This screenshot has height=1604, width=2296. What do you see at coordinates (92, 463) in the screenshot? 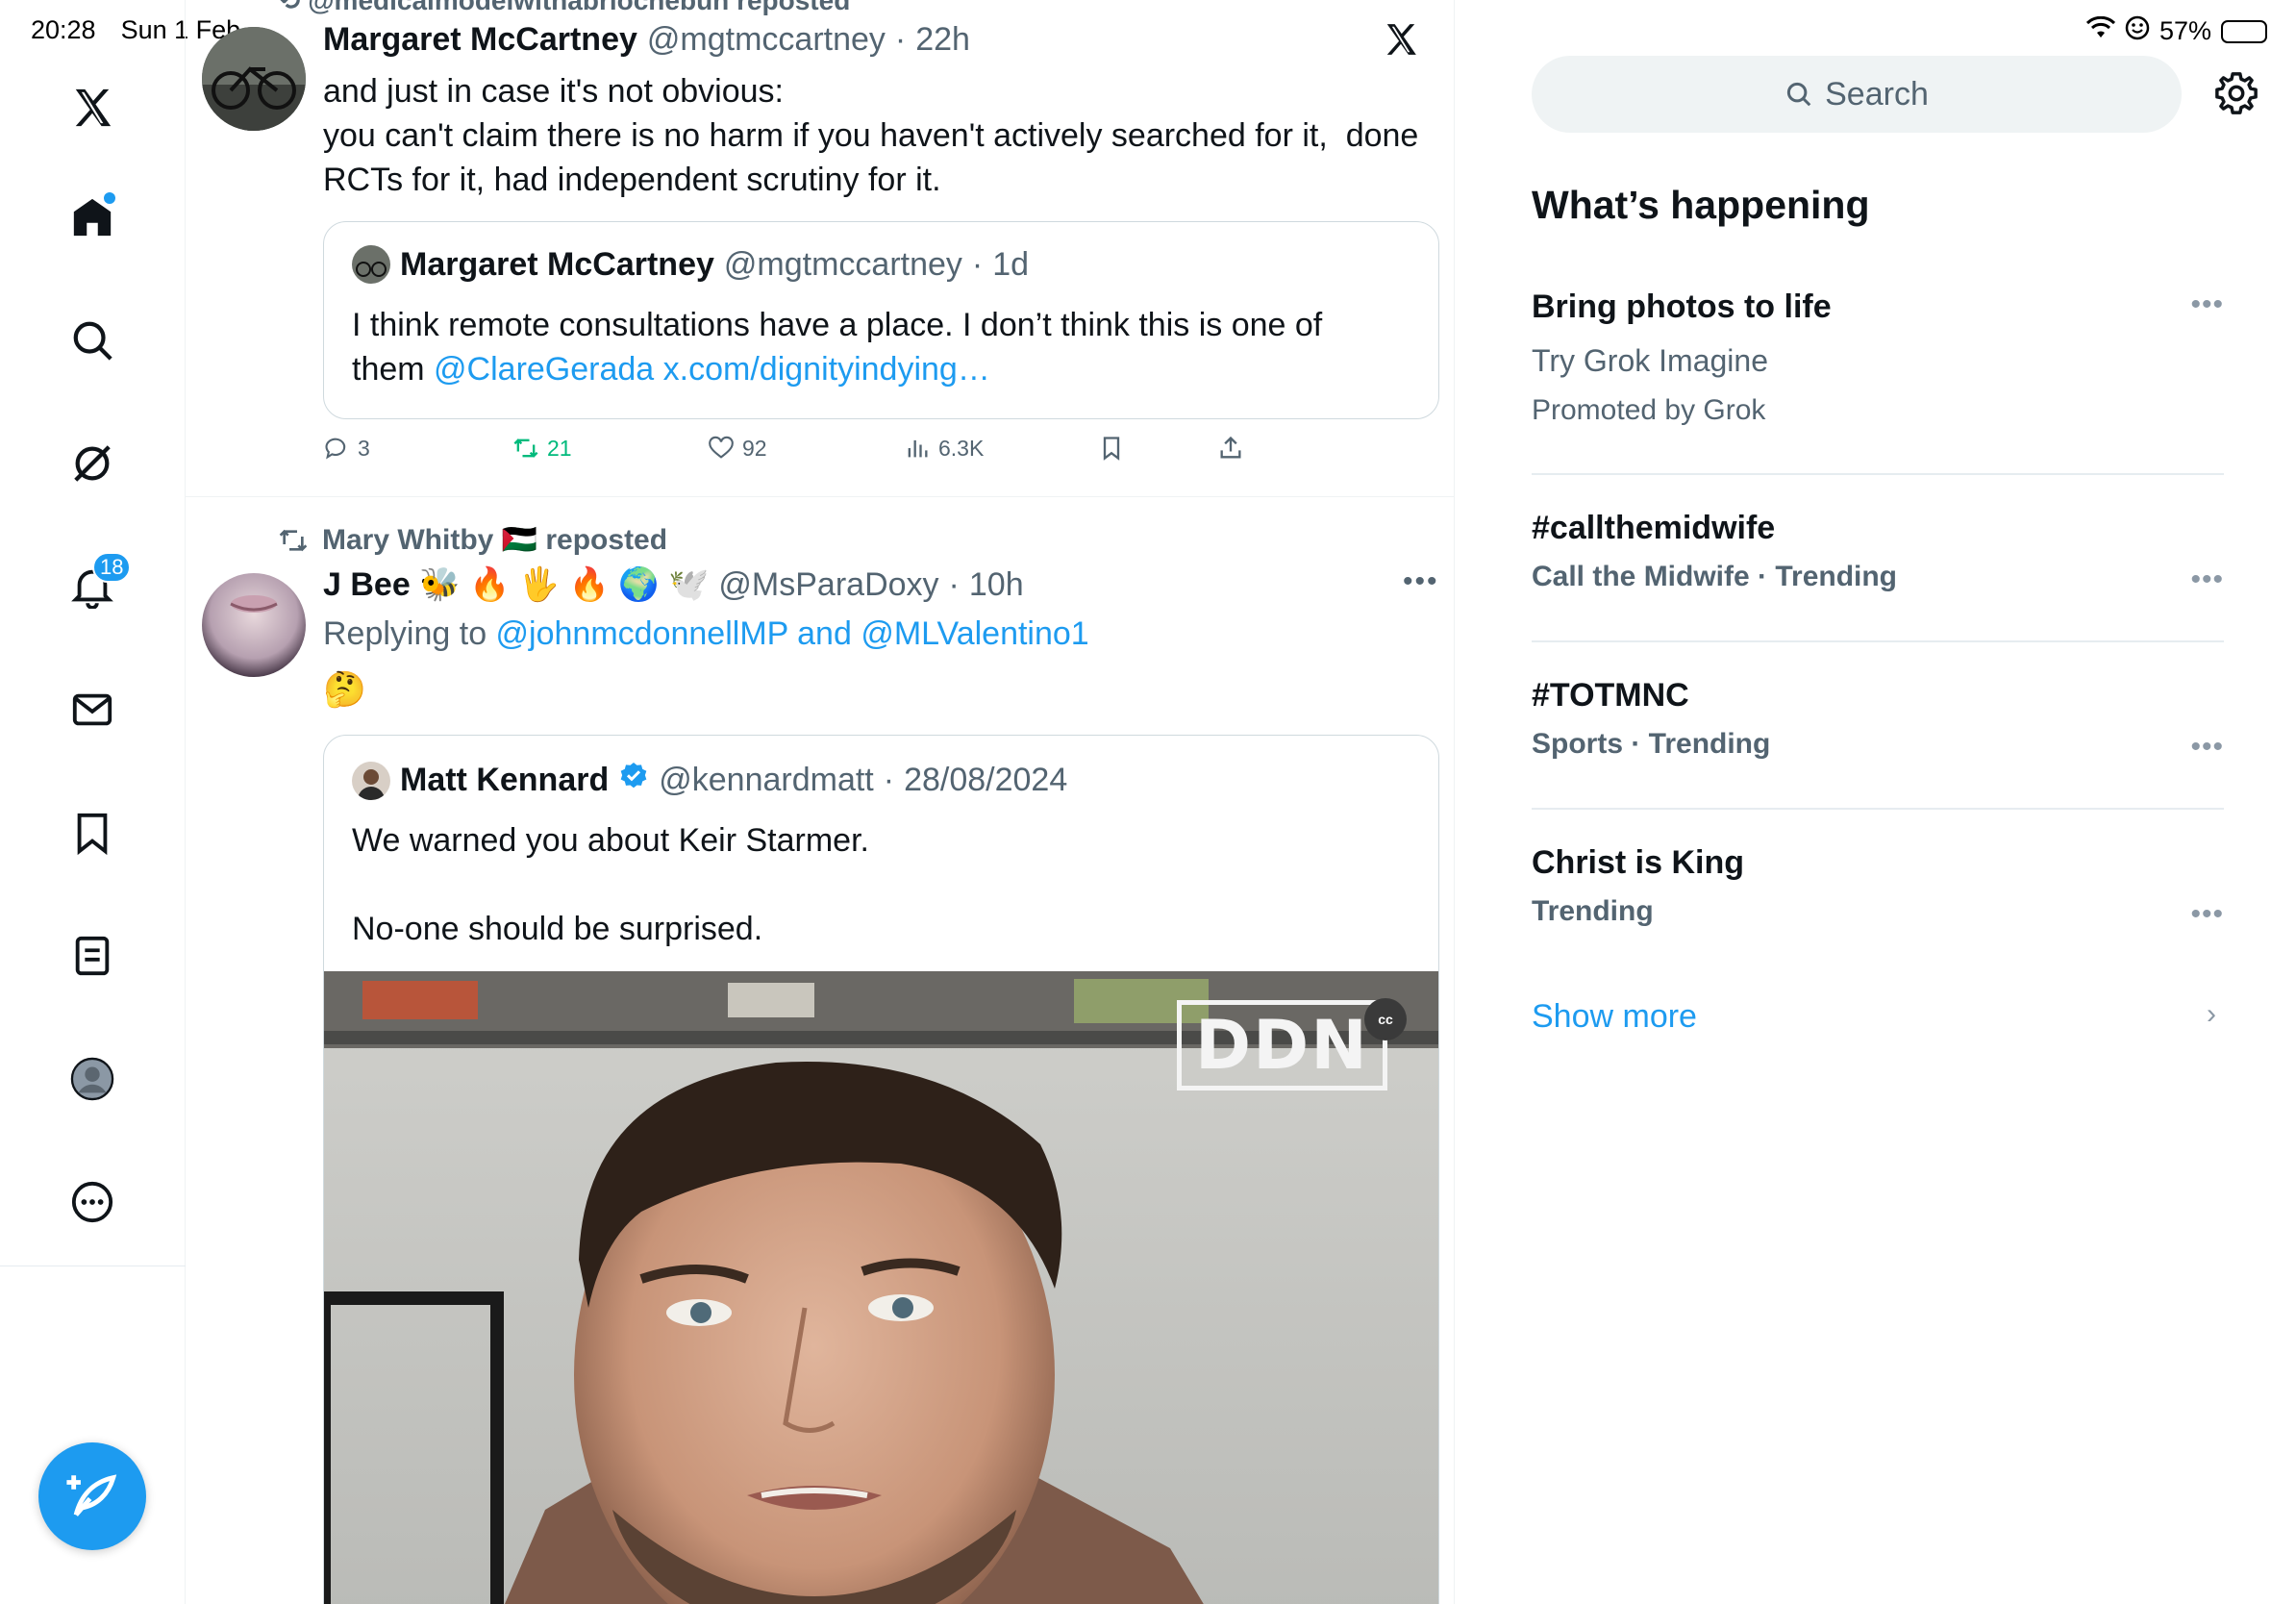
I see `grok-icon` at bounding box center [92, 463].